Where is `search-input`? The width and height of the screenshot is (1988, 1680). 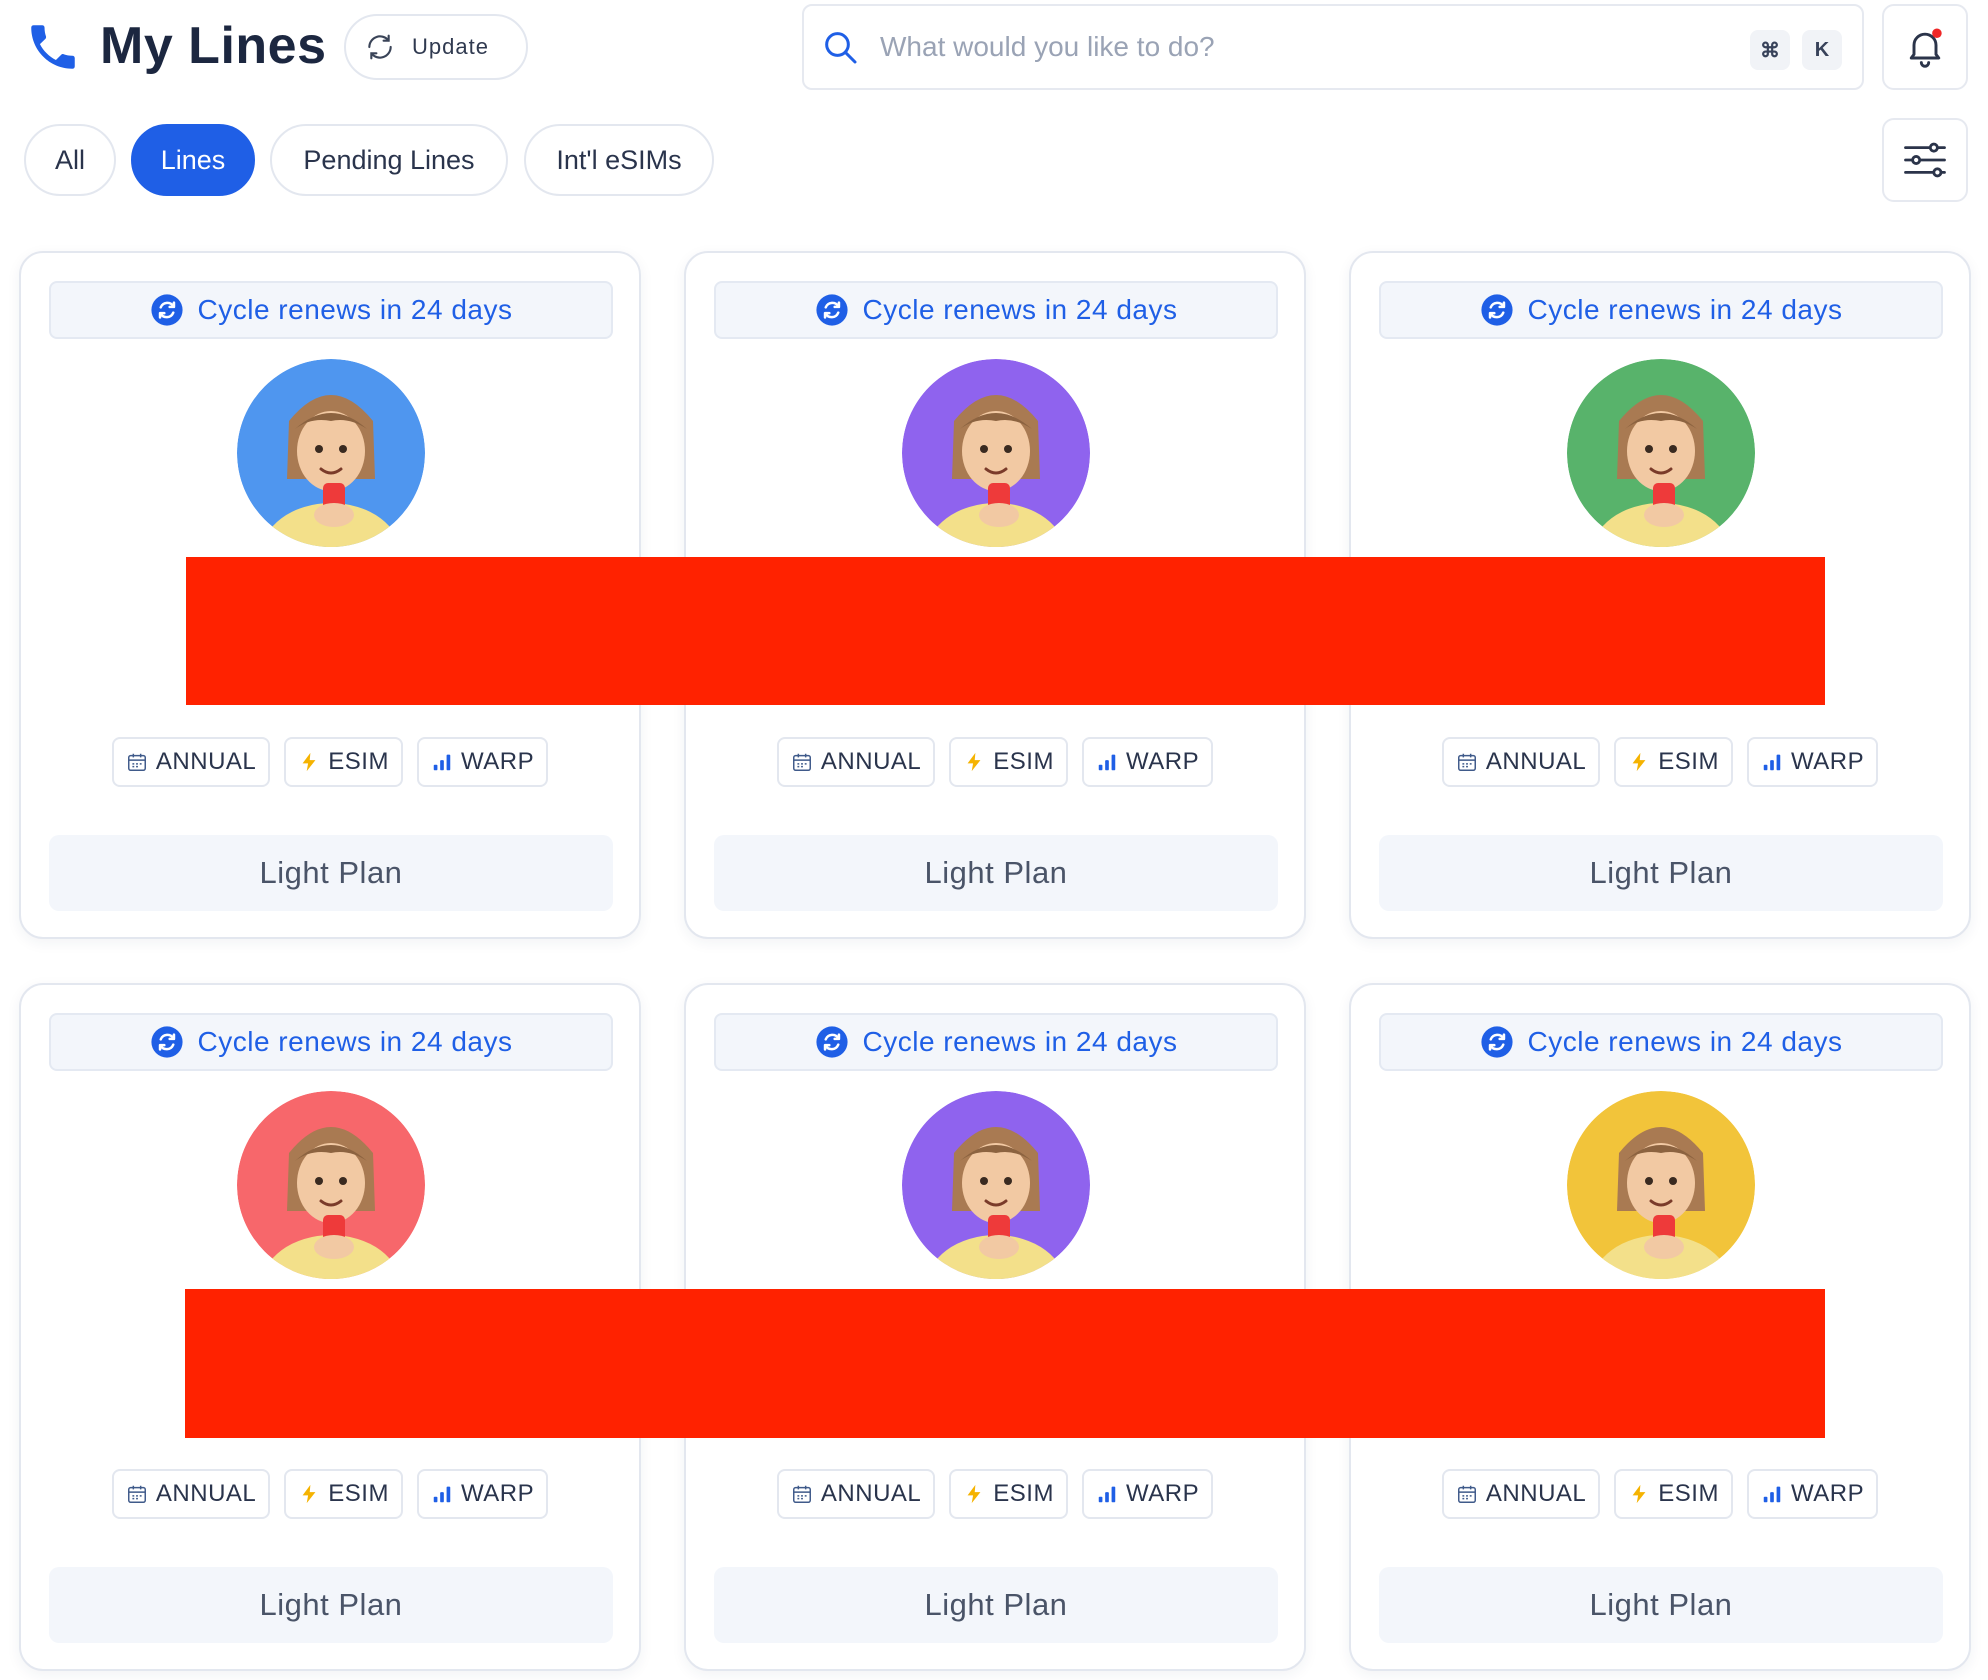
search-input is located at coordinates (1290, 47).